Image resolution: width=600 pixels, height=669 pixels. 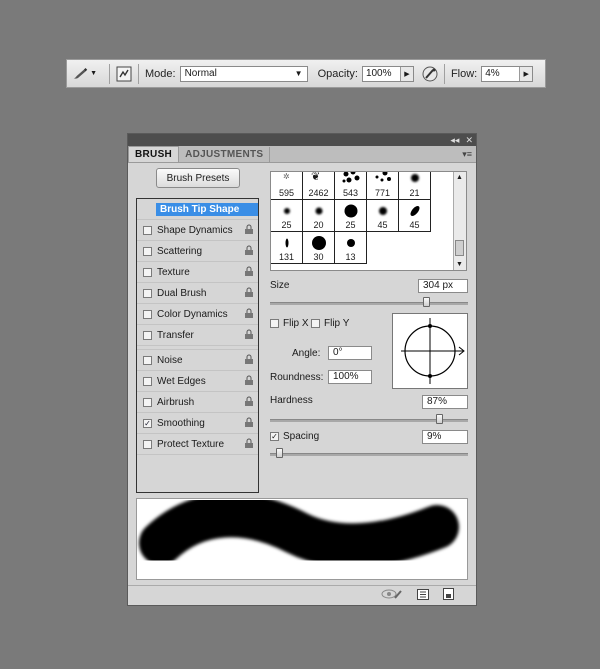 What do you see at coordinates (274, 436) in the screenshot?
I see `spacing-checkbox: ✓` at bounding box center [274, 436].